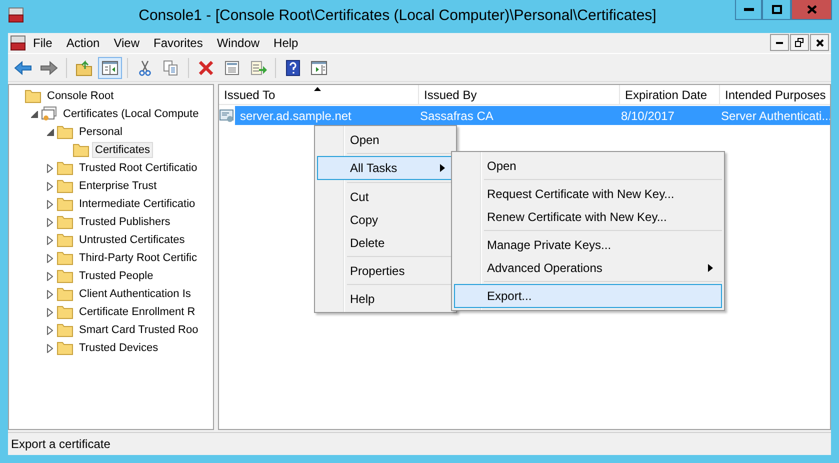 The image size is (839, 463). What do you see at coordinates (385, 270) in the screenshot?
I see `menu-item: Properties` at bounding box center [385, 270].